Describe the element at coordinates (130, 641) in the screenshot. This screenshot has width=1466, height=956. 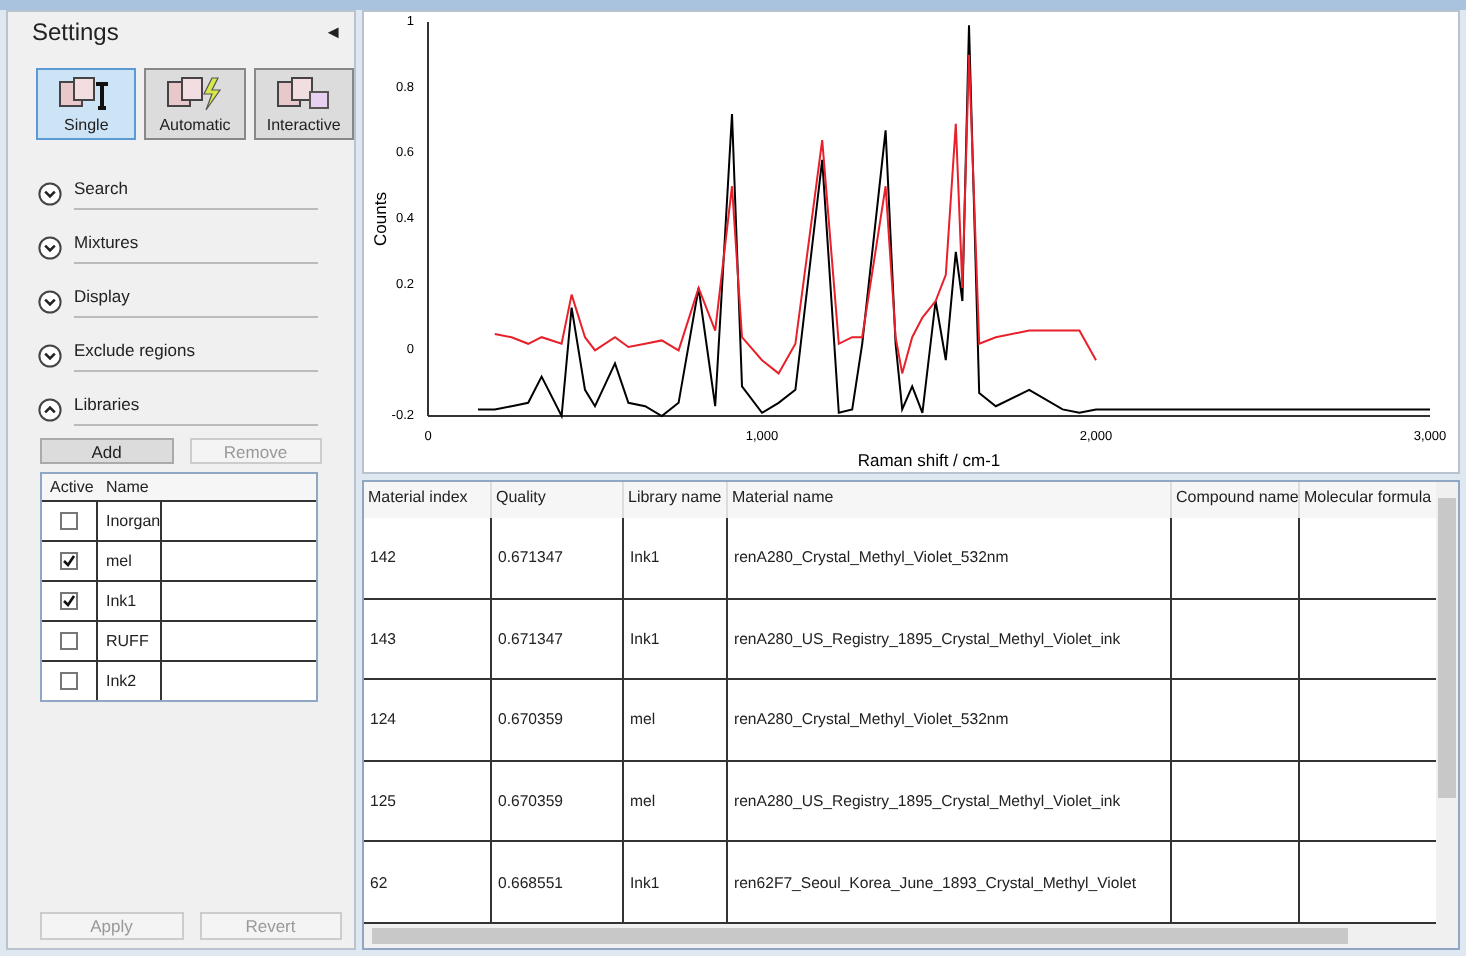
I see `library-name: RUFF` at that location.